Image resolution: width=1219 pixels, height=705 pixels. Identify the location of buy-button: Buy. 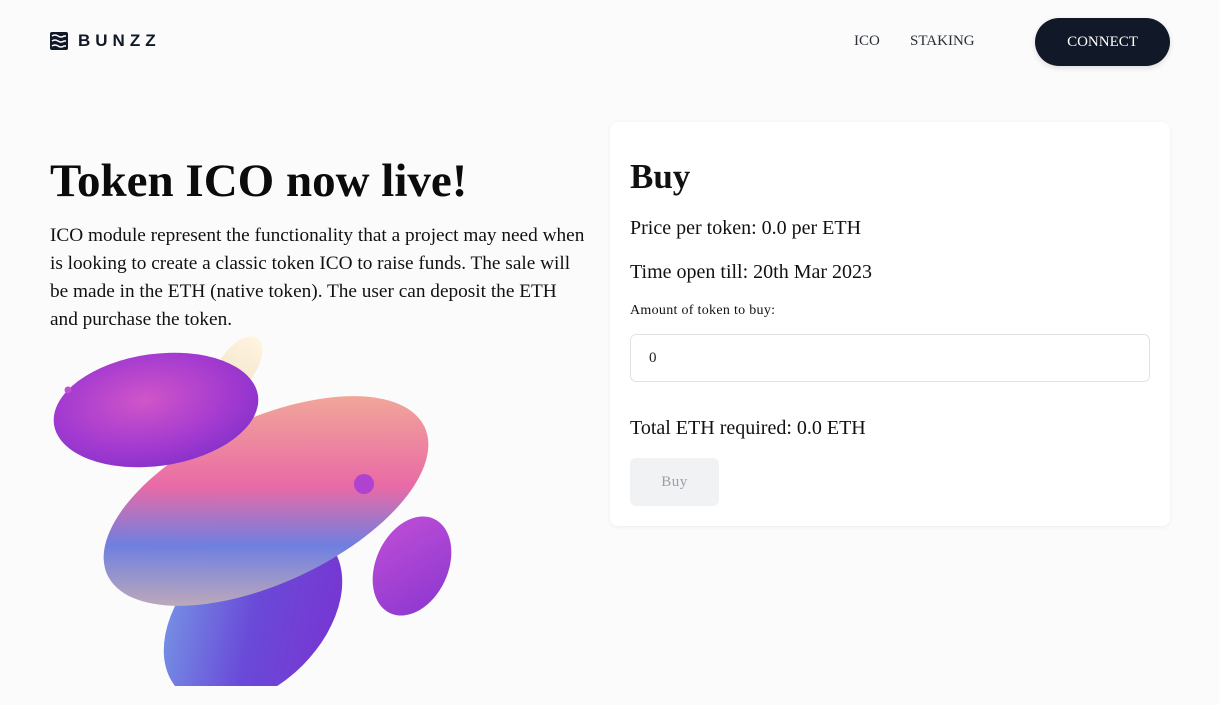
(674, 482).